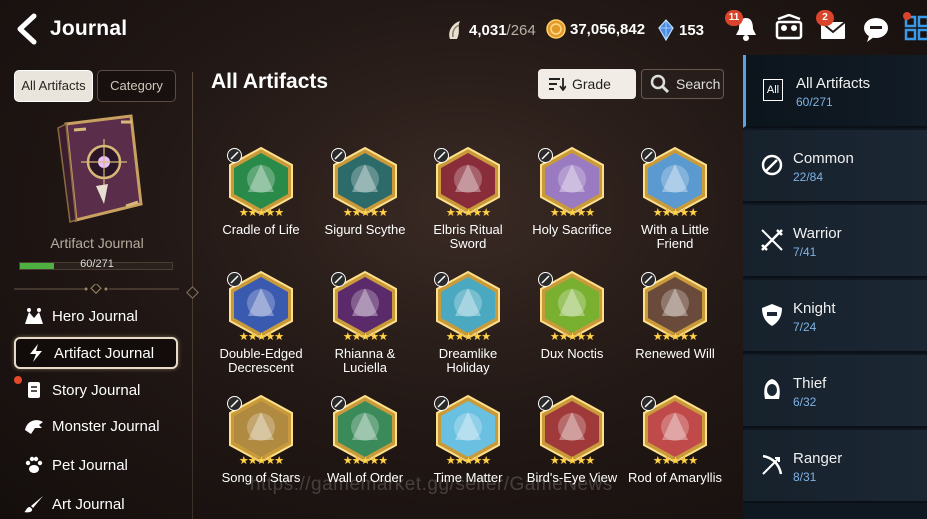 The width and height of the screenshot is (927, 519). What do you see at coordinates (814, 102) in the screenshot?
I see `category-count: 60/271` at bounding box center [814, 102].